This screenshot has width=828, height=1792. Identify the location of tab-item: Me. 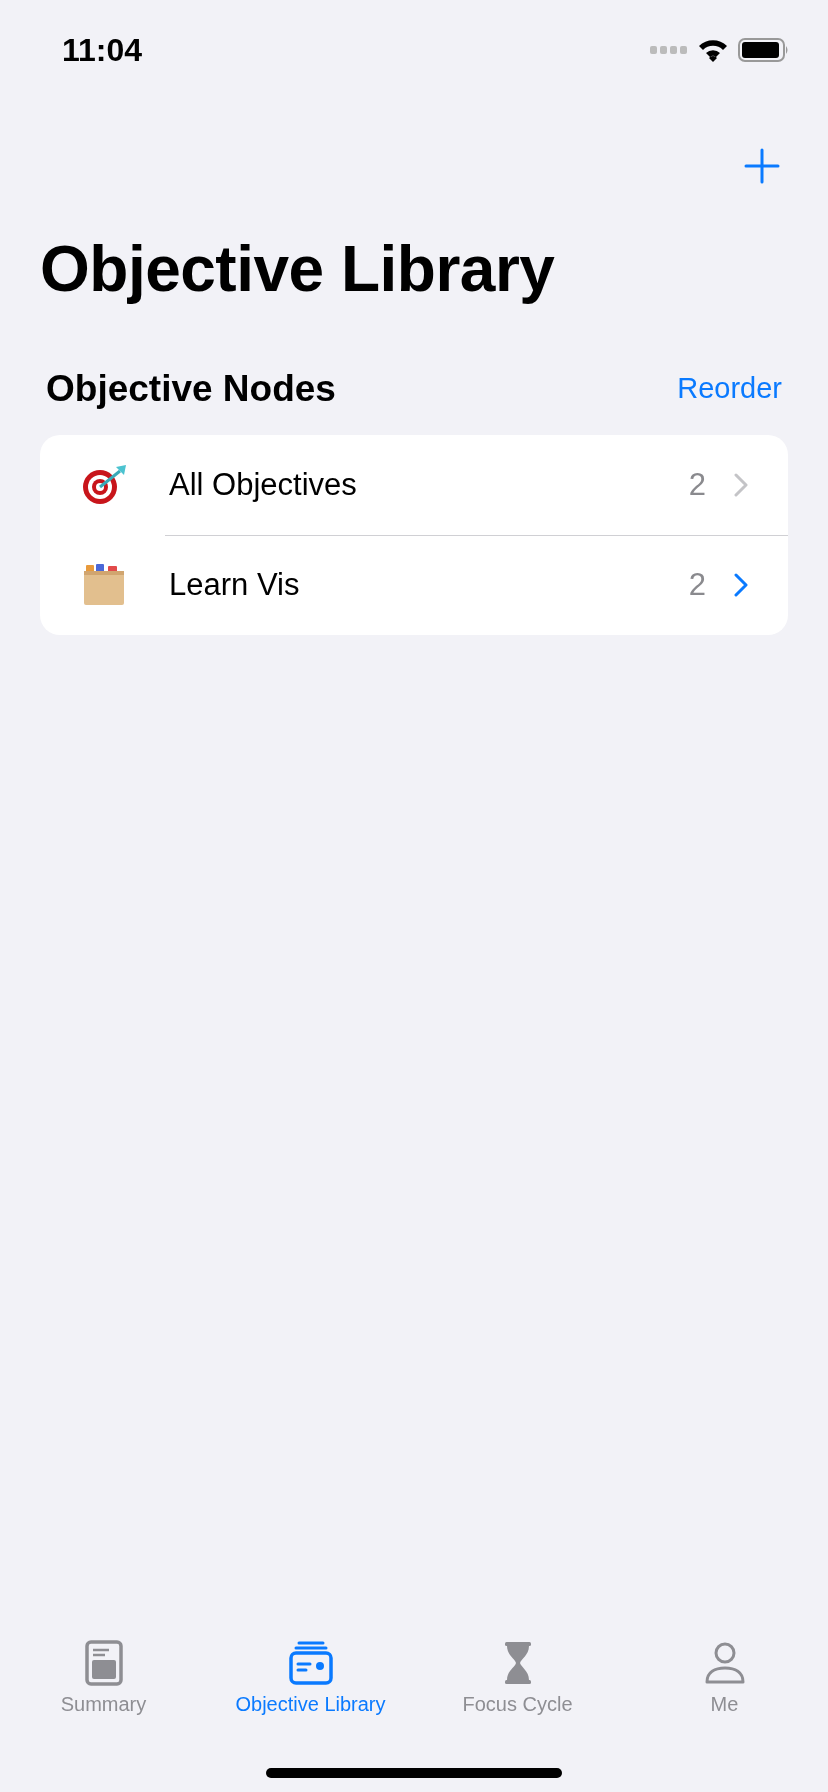
(724, 1677).